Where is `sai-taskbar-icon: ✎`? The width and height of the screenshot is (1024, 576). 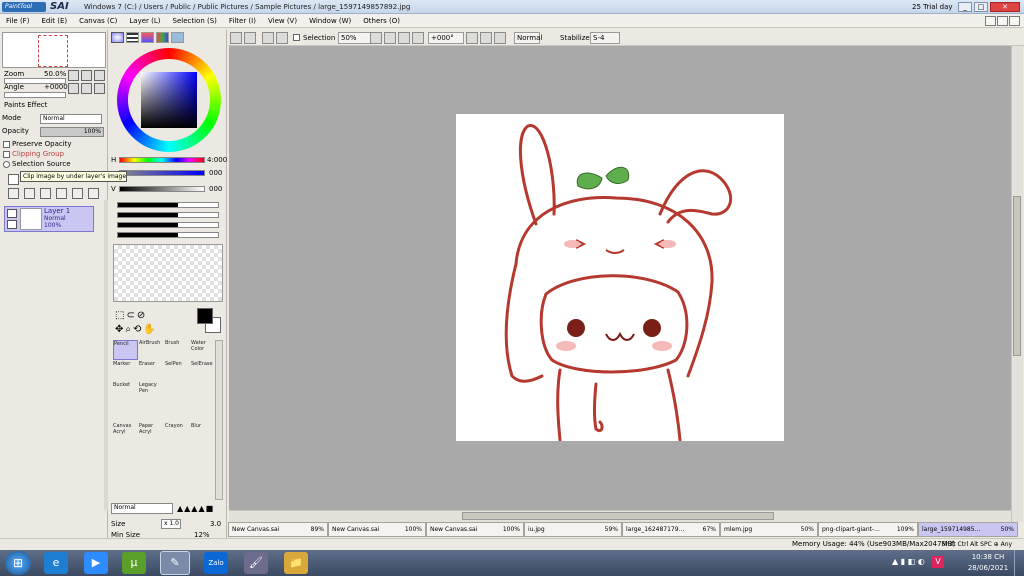 sai-taskbar-icon: ✎ is located at coordinates (175, 563).